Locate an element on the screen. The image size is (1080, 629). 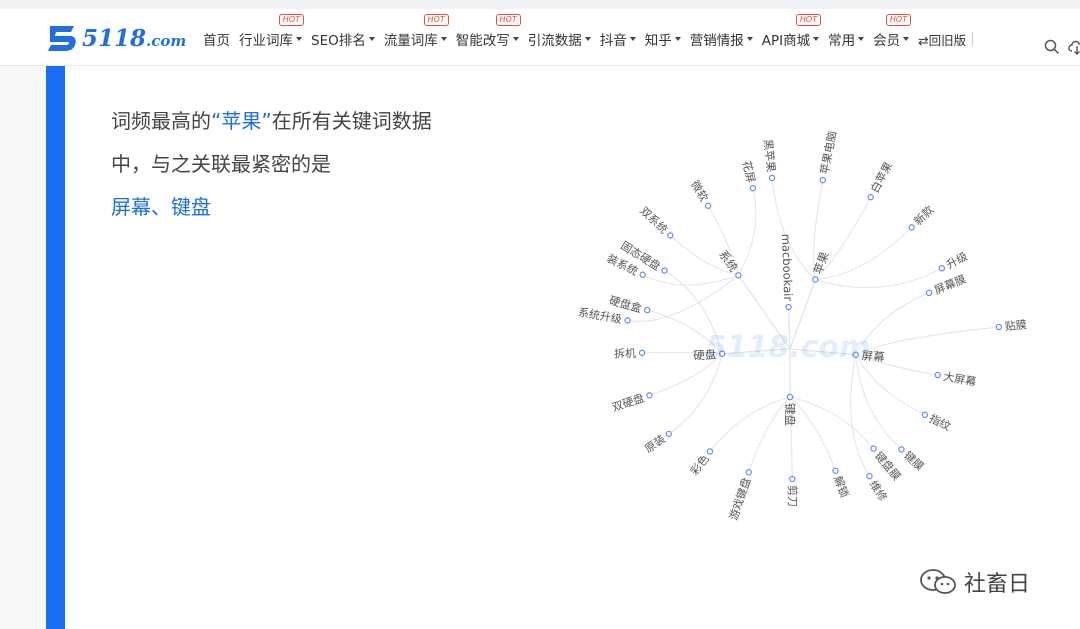
nav-item-2: SEO排名 is located at coordinates (343, 39).